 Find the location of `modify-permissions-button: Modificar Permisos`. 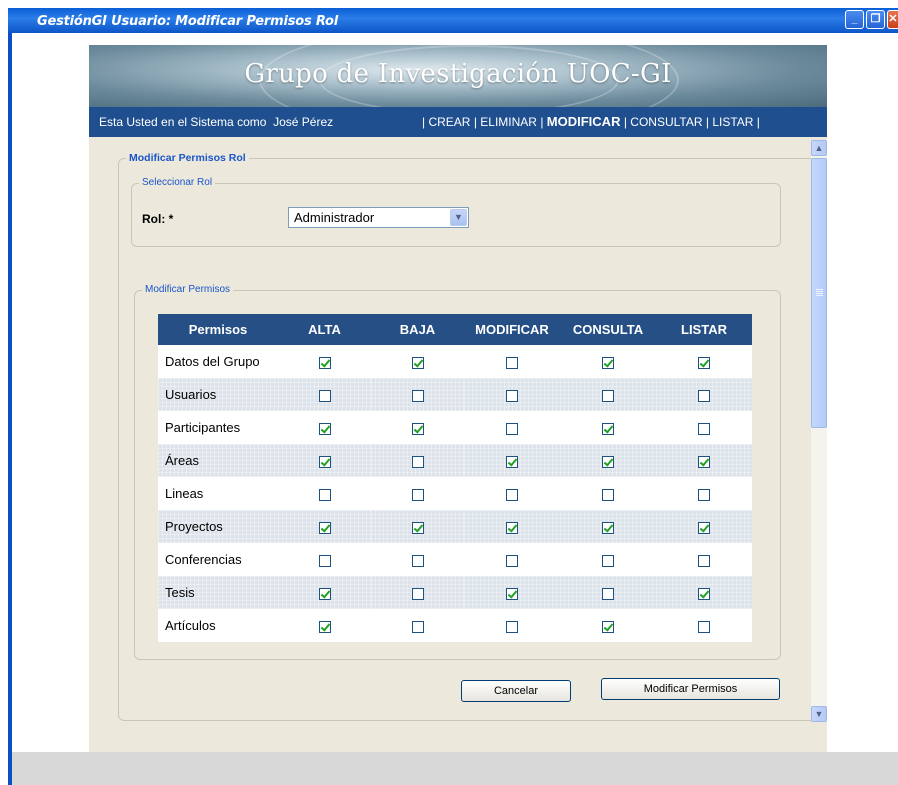

modify-permissions-button: Modificar Permisos is located at coordinates (690, 689).